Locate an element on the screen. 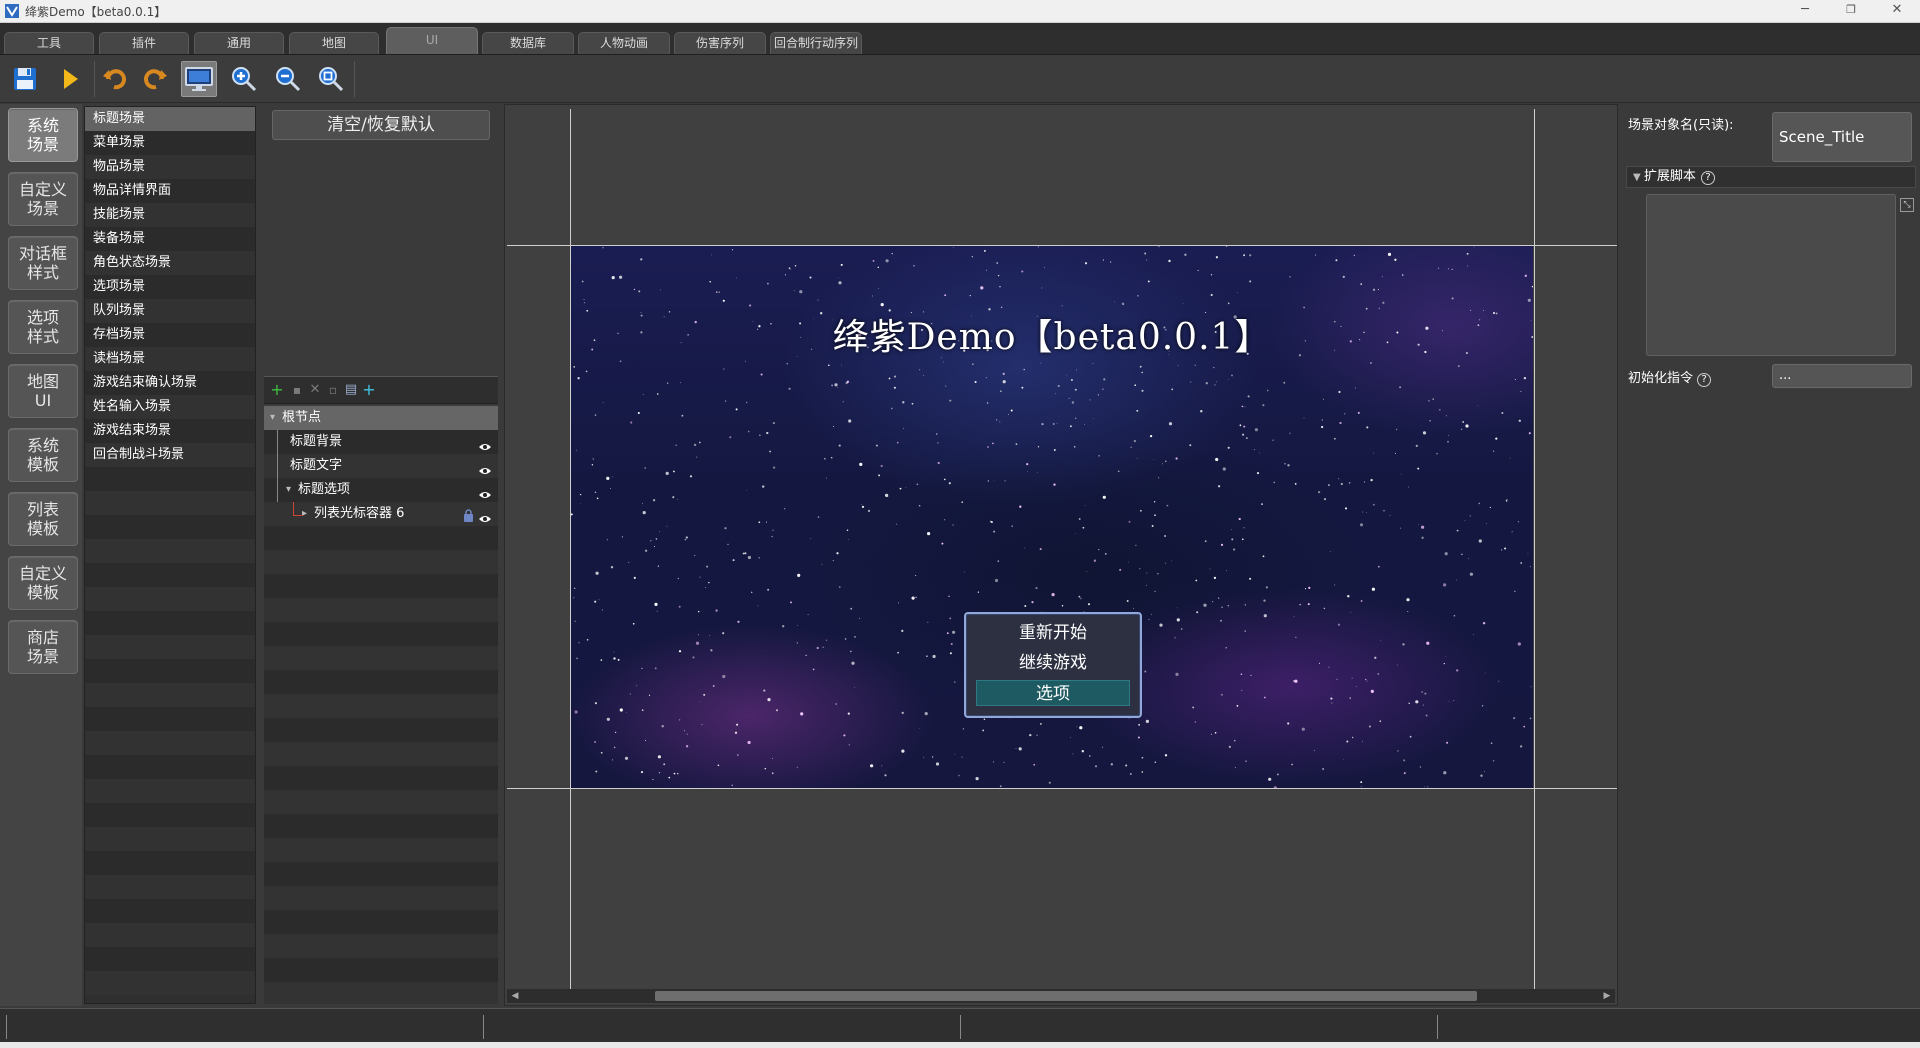  category-button: 自定义 模板 is located at coordinates (43, 583).